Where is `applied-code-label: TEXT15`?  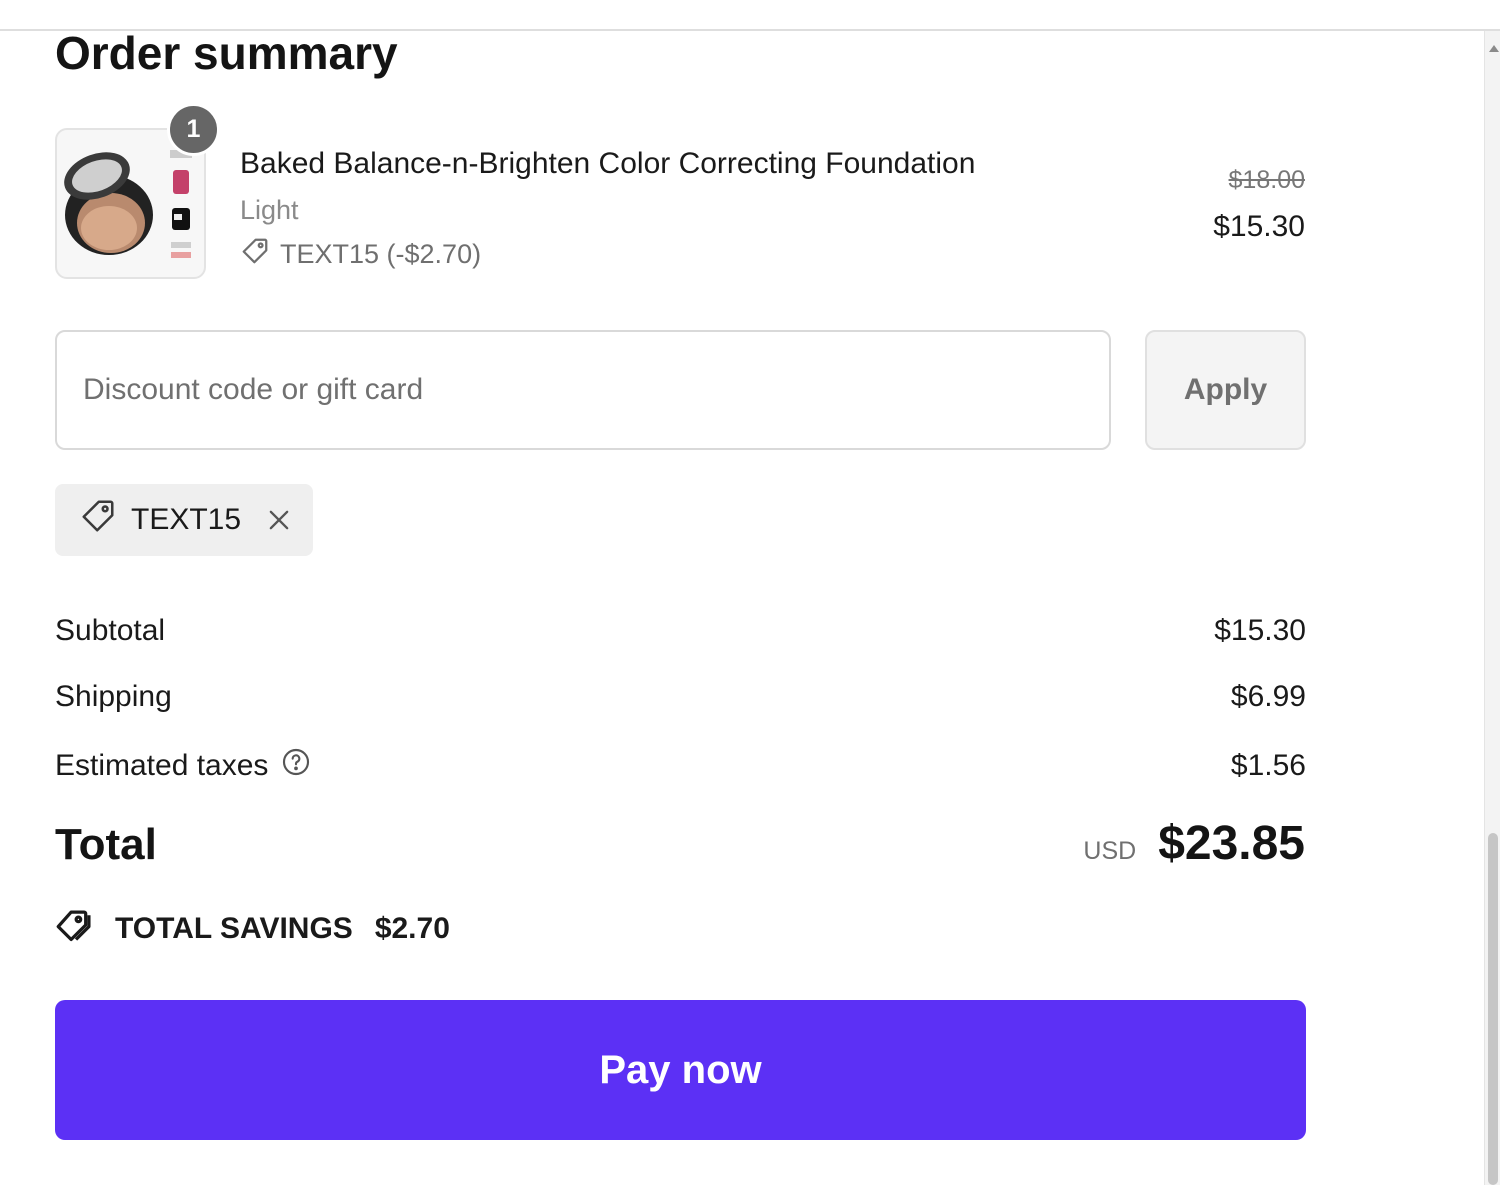 applied-code-label: TEXT15 is located at coordinates (186, 519).